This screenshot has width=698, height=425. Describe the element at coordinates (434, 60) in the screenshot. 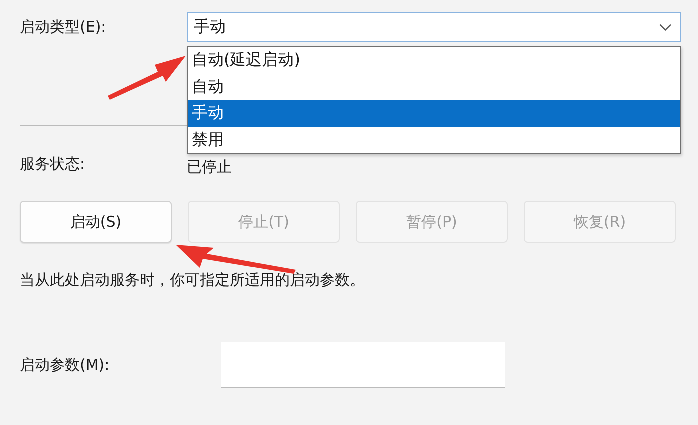

I see `dropdown-option: 自动(延迟启动)` at that location.